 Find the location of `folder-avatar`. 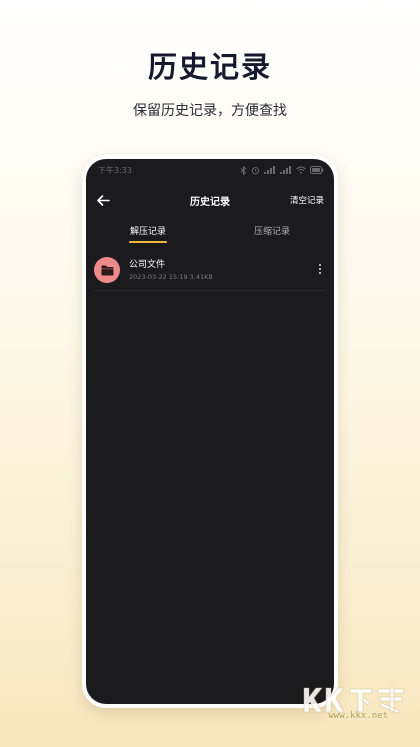

folder-avatar is located at coordinates (107, 270).